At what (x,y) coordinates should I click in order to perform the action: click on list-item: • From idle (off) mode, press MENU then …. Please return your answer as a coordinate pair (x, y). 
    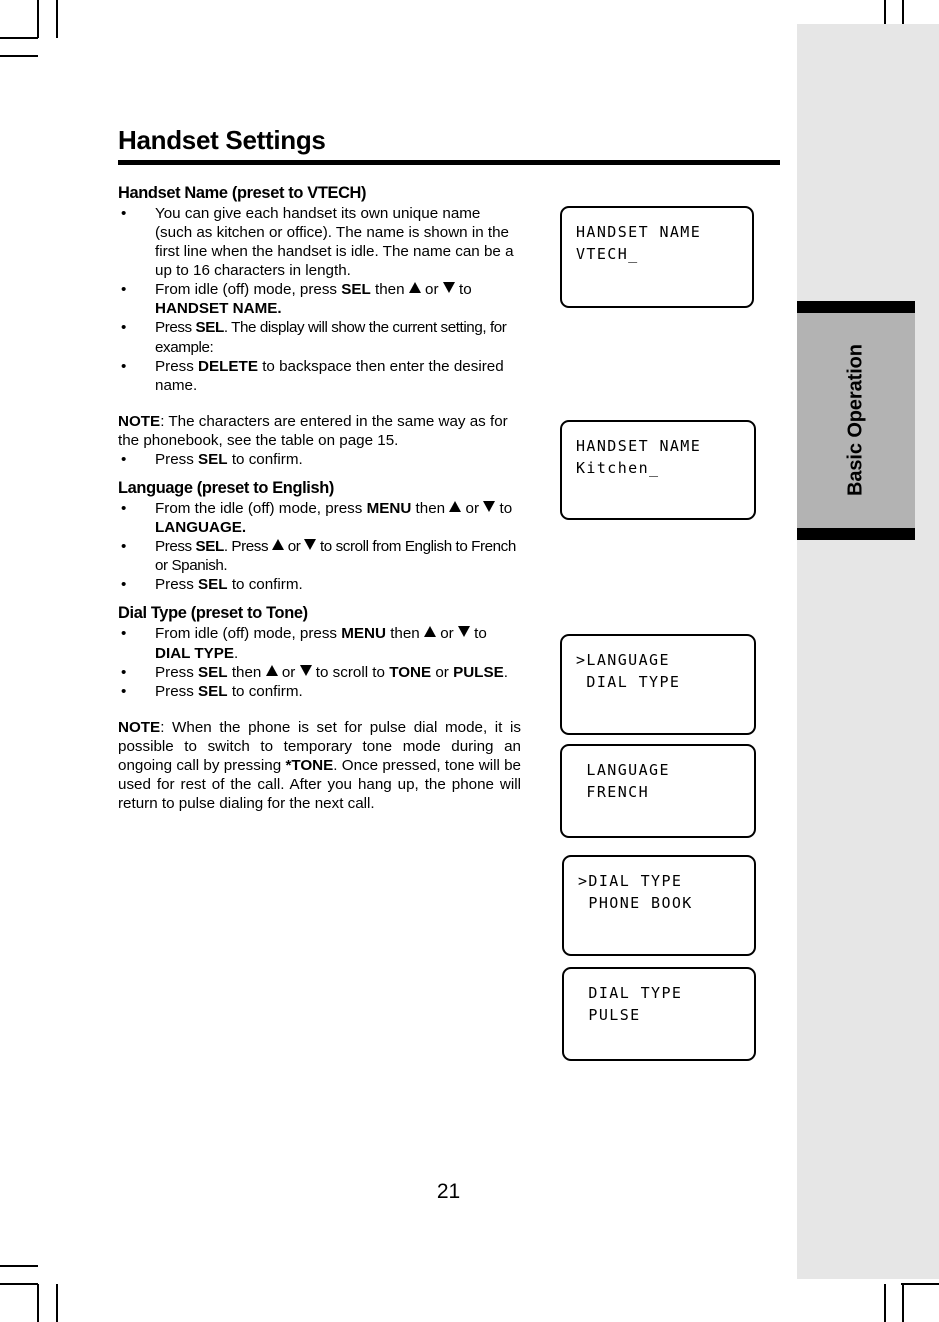
    Looking at the image, I should click on (319, 643).